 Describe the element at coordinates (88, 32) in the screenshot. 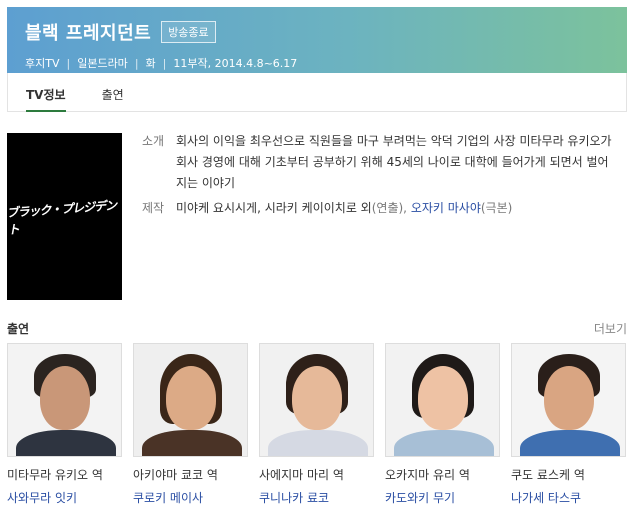

I see `program-title: 블랙 프레지던트` at that location.